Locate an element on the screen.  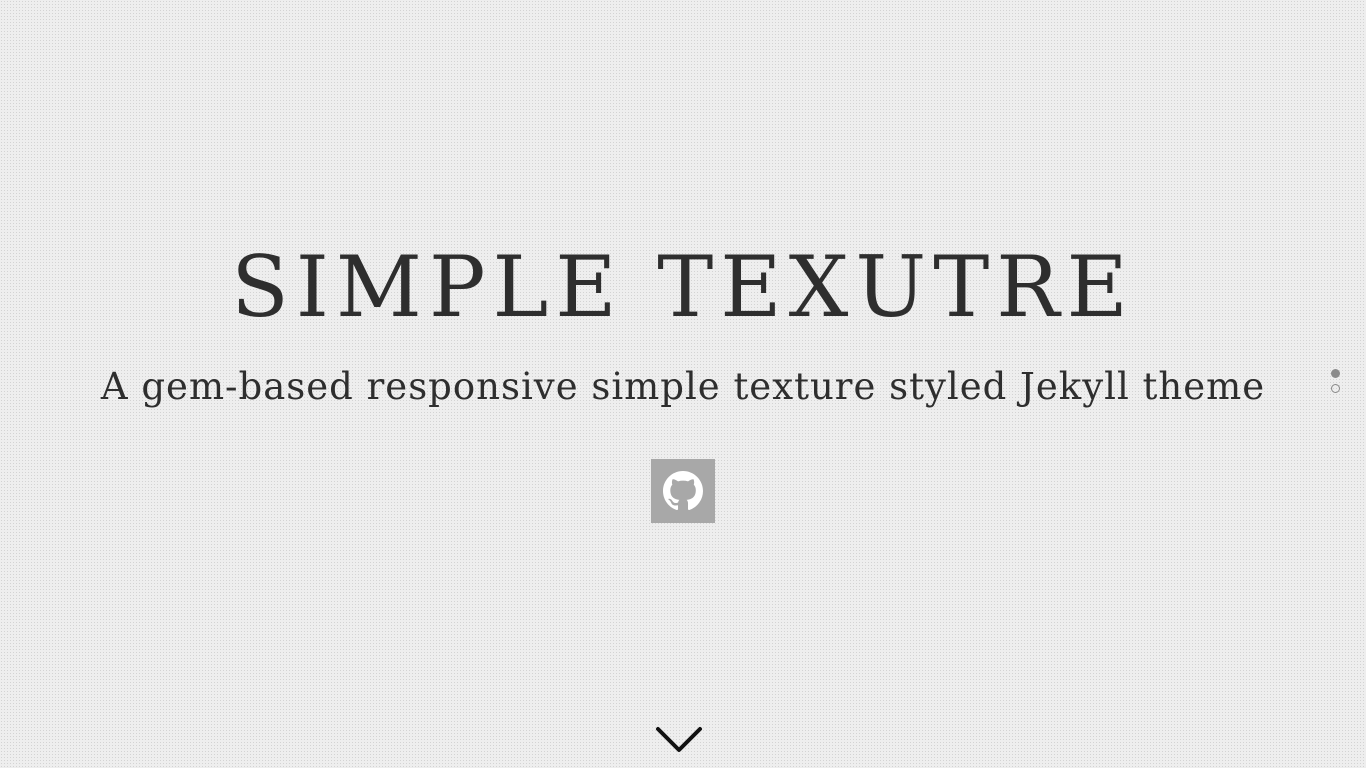
scroll-down-button is located at coordinates (679, 740).